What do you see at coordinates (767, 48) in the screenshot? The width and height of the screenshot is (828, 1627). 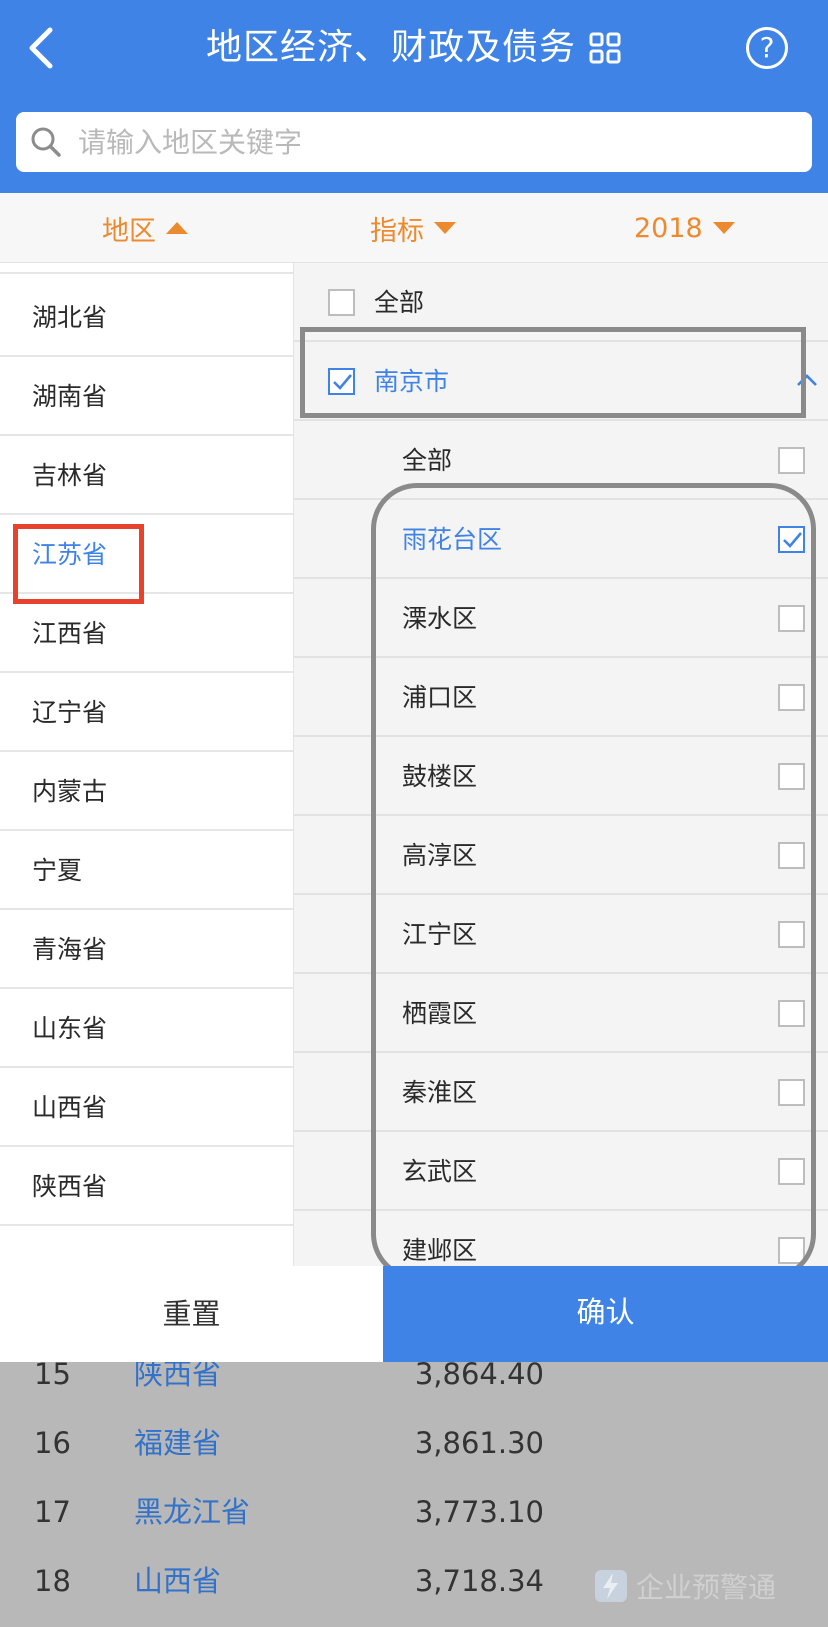 I see `help-icon: ?` at bounding box center [767, 48].